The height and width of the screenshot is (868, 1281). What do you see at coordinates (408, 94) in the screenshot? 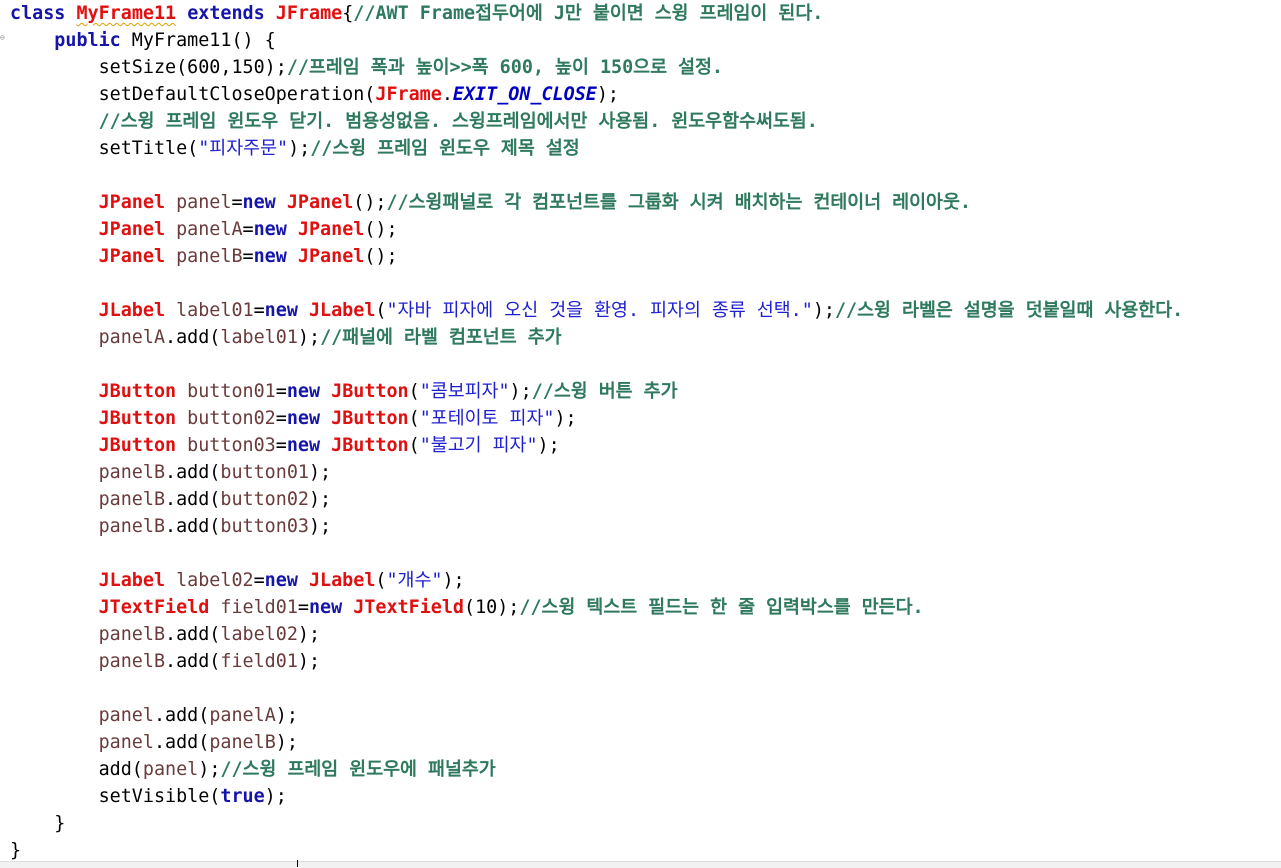
I see `code-token: JFrame` at bounding box center [408, 94].